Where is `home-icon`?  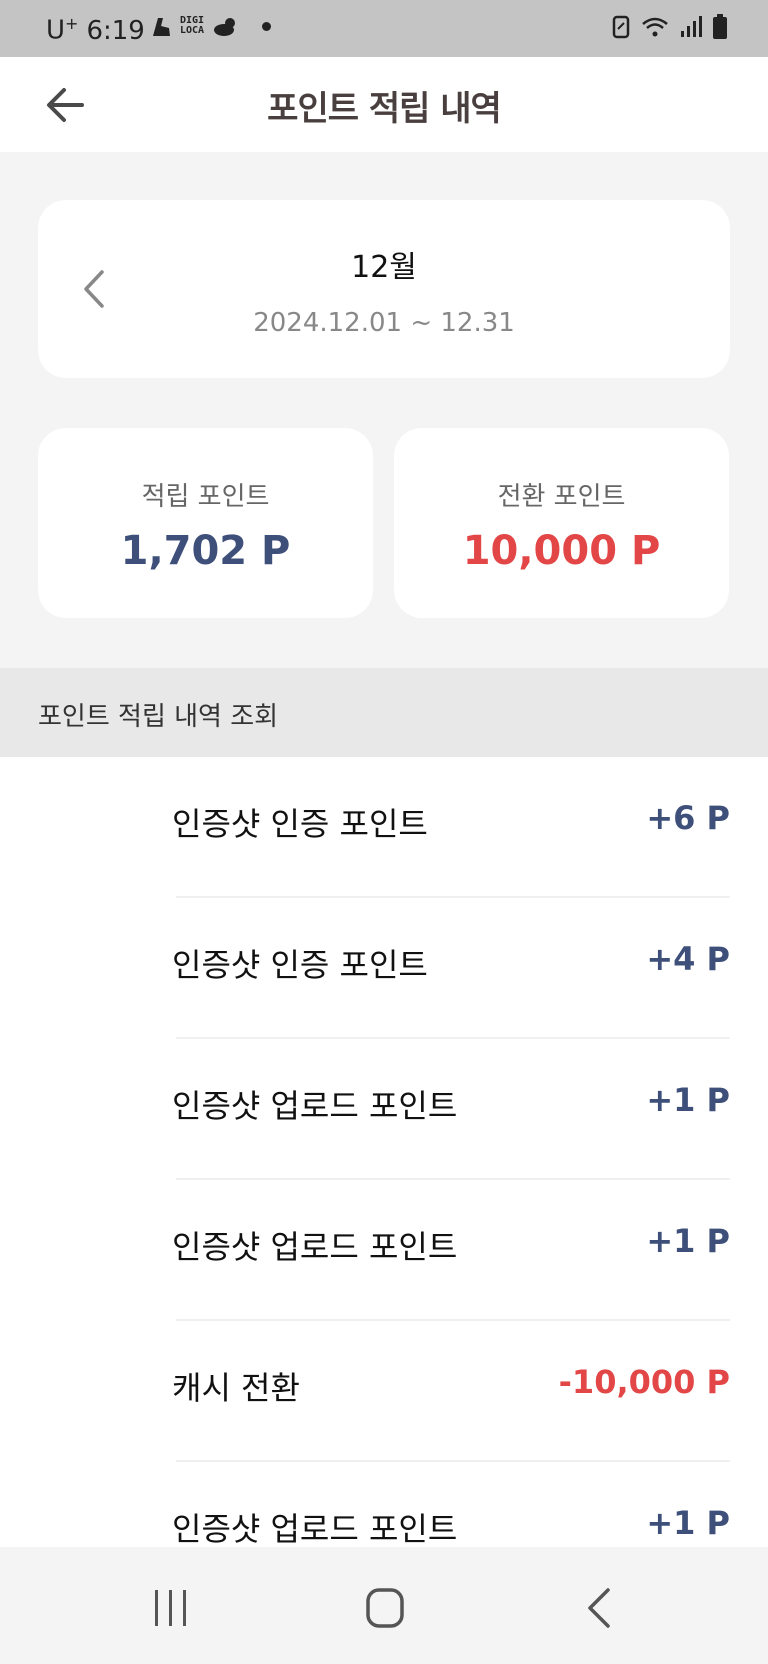 home-icon is located at coordinates (385, 1608).